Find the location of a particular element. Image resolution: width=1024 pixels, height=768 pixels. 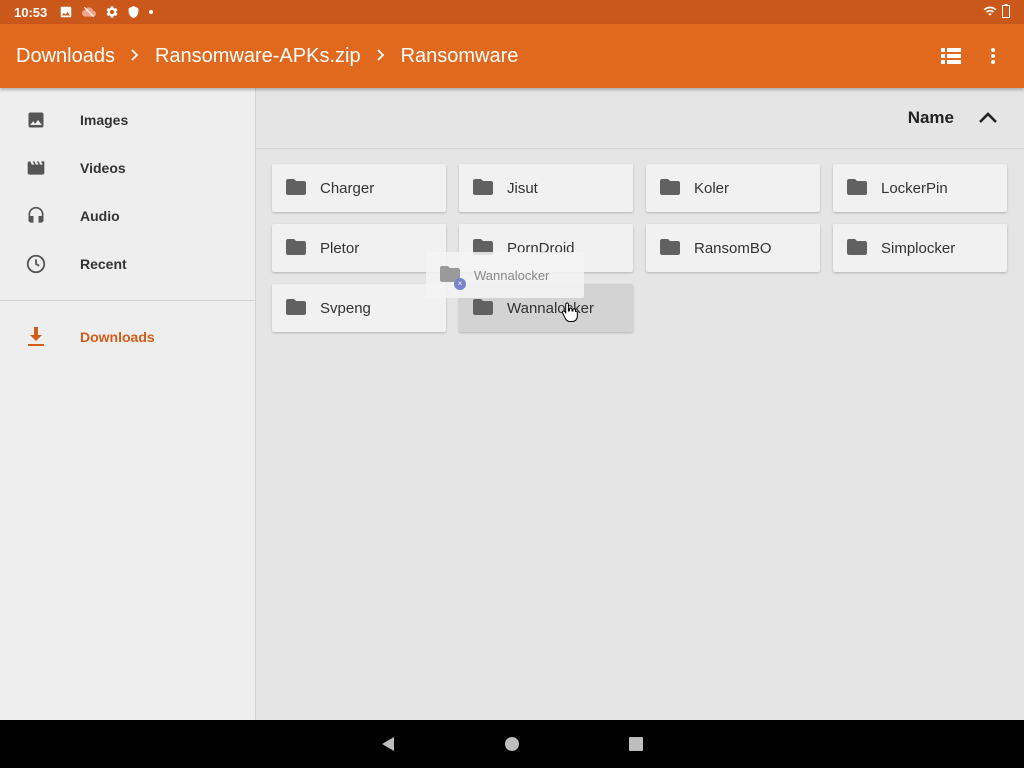

sidebar-item-label: Recent is located at coordinates (103, 264).